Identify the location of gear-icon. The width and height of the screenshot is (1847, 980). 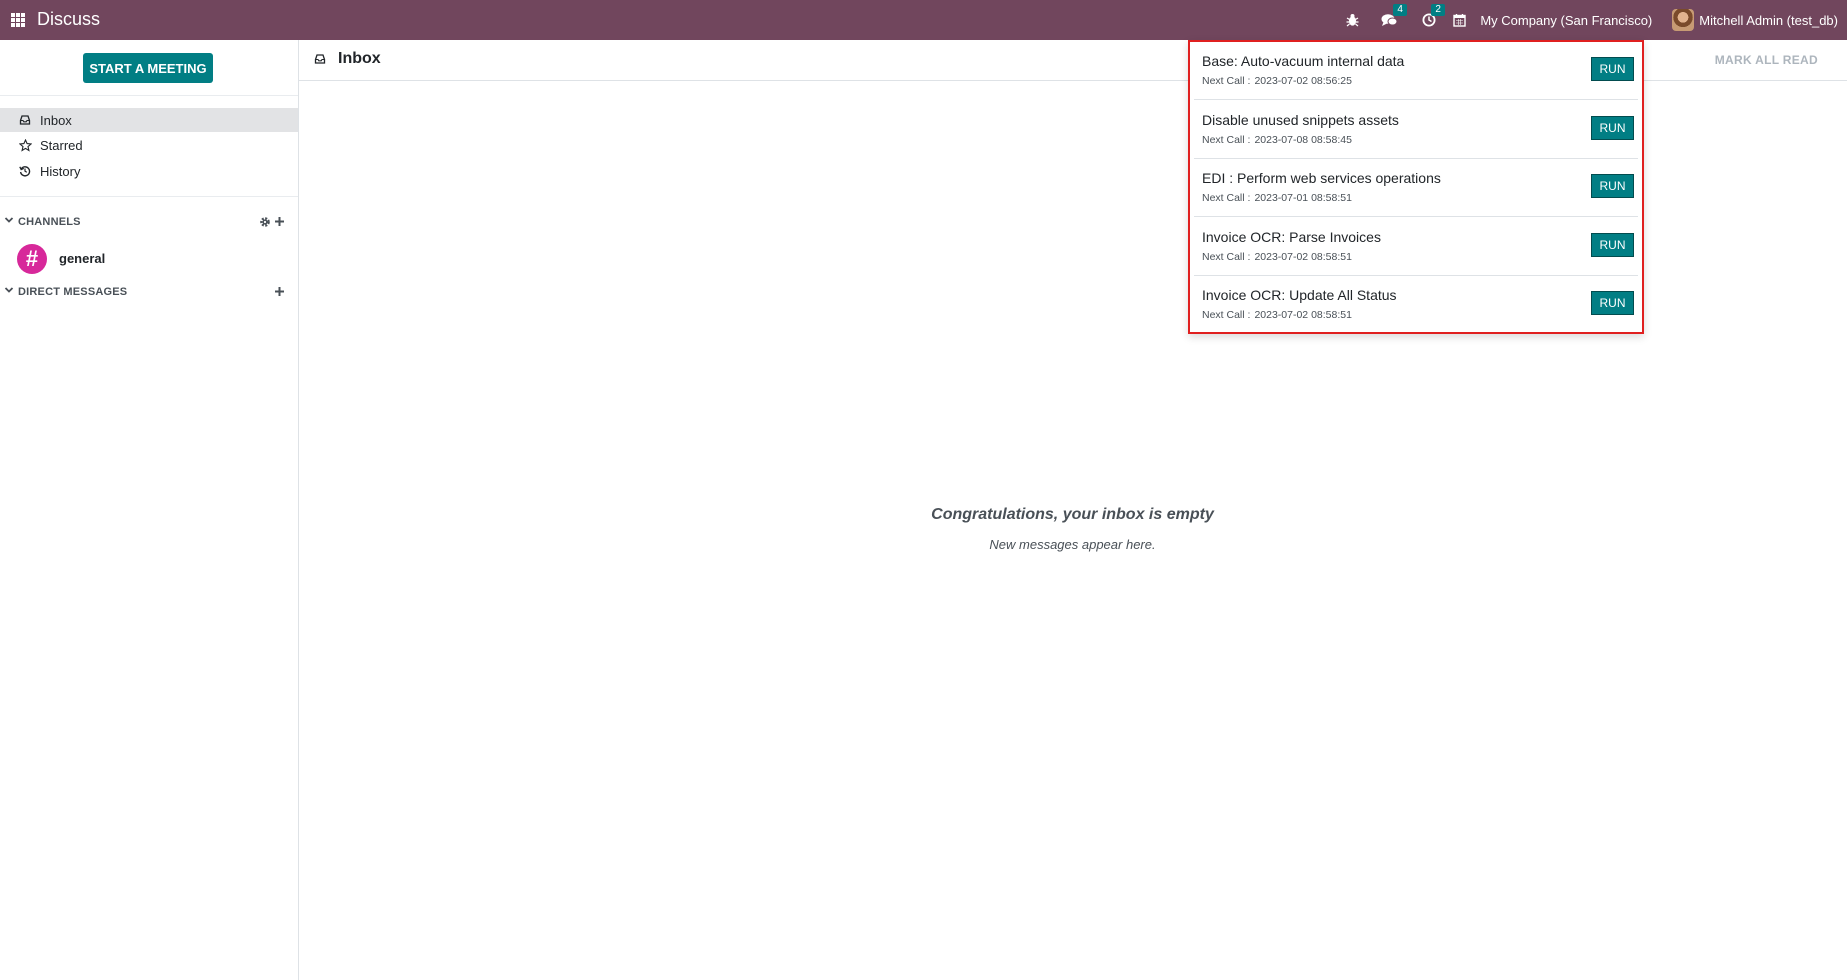
(265, 222).